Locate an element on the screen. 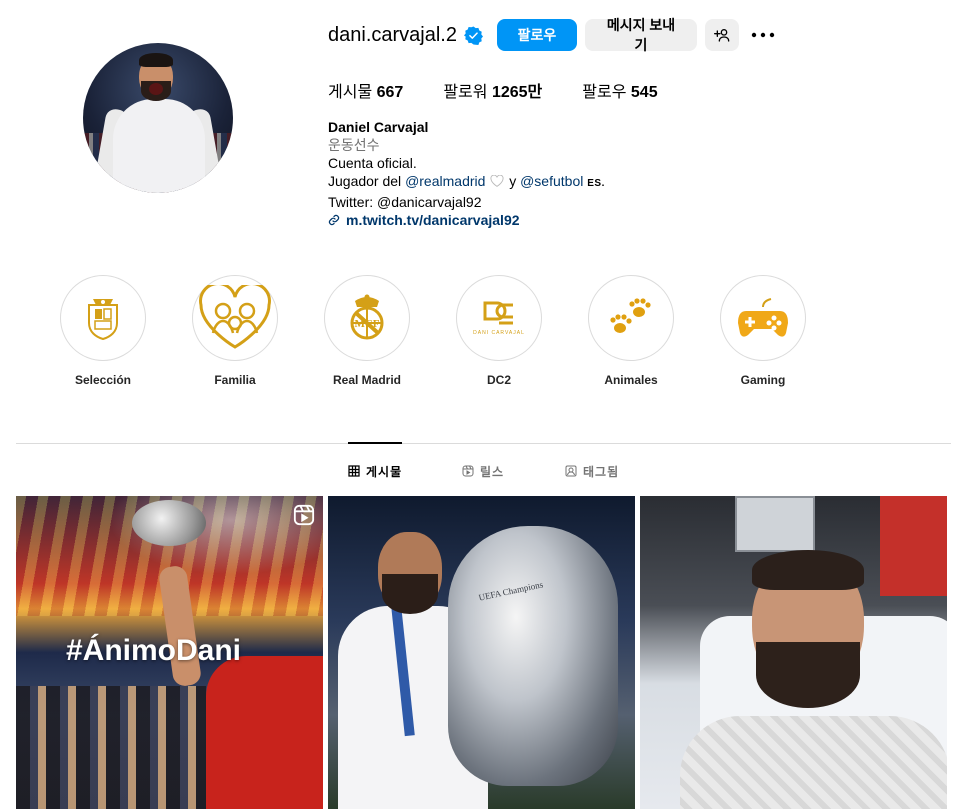 The image size is (956, 809). highlight-label: Animales is located at coordinates (631, 380).